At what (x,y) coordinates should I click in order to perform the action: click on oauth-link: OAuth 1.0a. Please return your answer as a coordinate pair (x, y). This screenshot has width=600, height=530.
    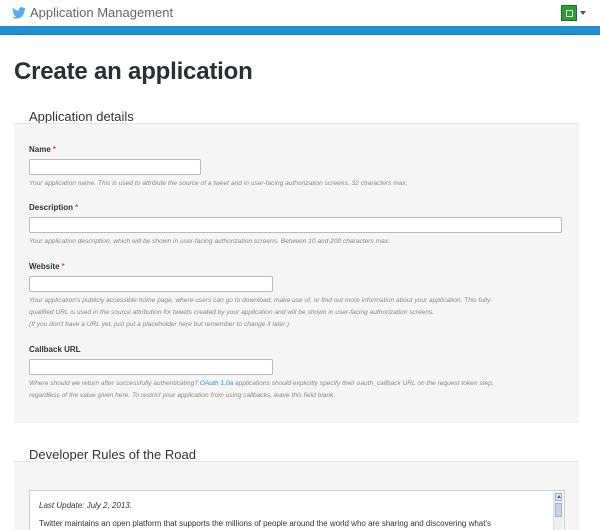
    Looking at the image, I should click on (216, 383).